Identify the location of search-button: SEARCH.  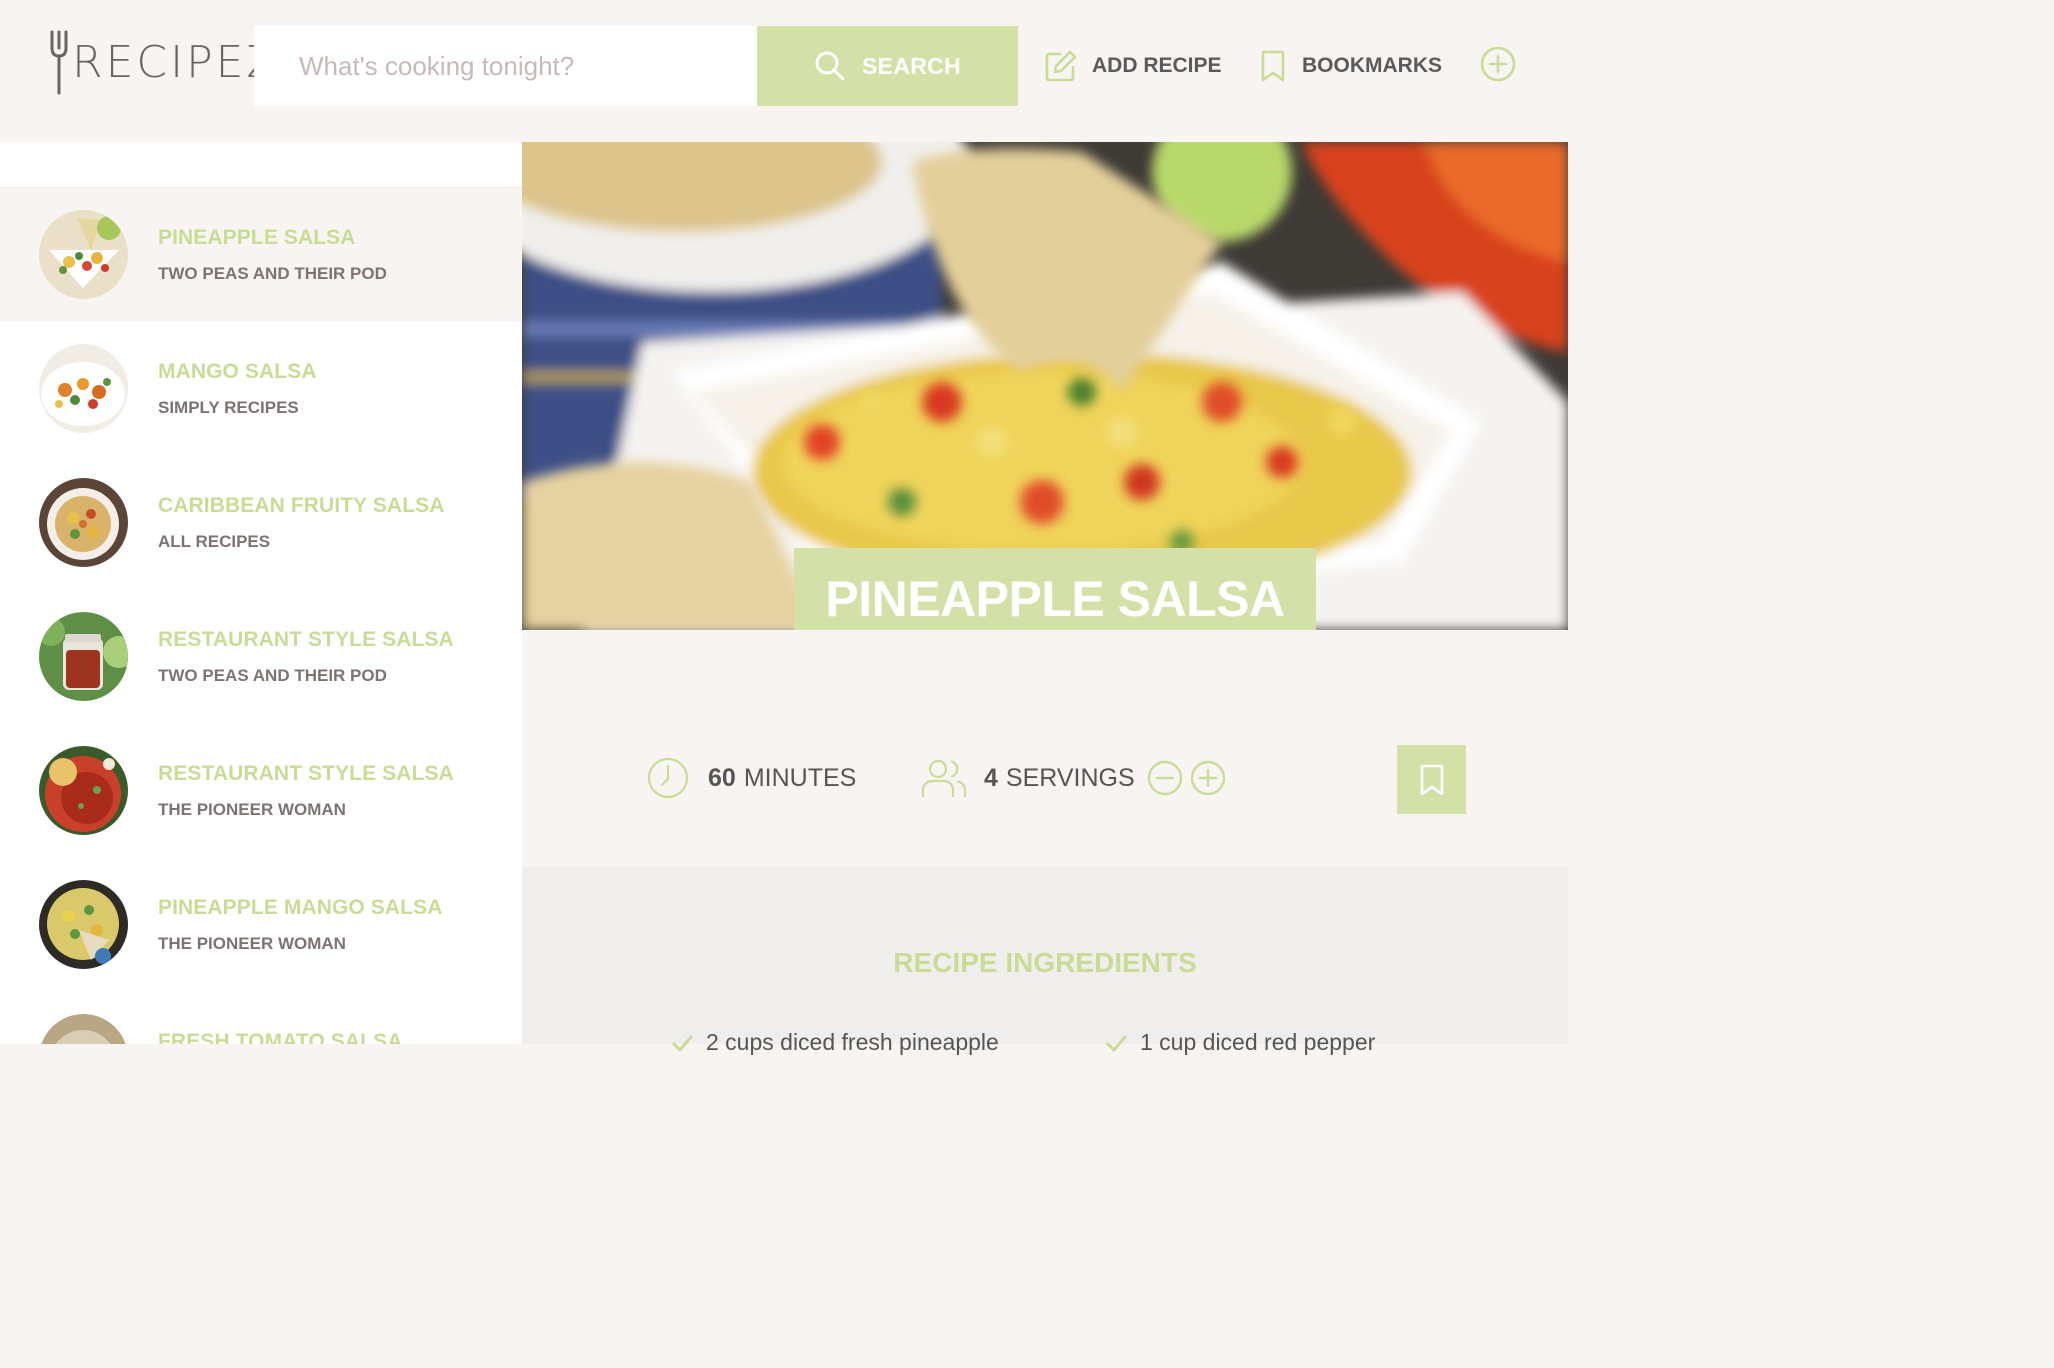
(887, 66).